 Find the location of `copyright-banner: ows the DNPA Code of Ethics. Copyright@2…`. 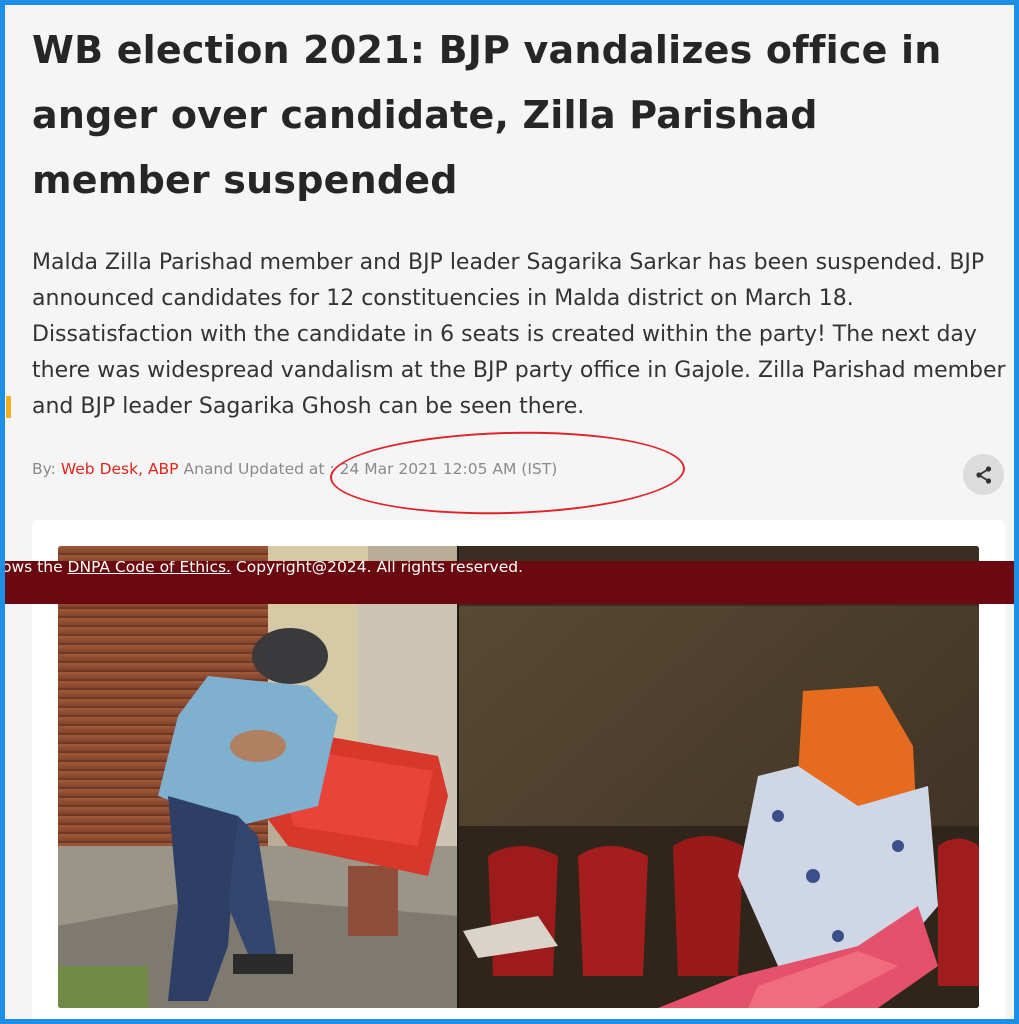

copyright-banner: ows the DNPA Code of Ethics. Copyright@2… is located at coordinates (509, 582).